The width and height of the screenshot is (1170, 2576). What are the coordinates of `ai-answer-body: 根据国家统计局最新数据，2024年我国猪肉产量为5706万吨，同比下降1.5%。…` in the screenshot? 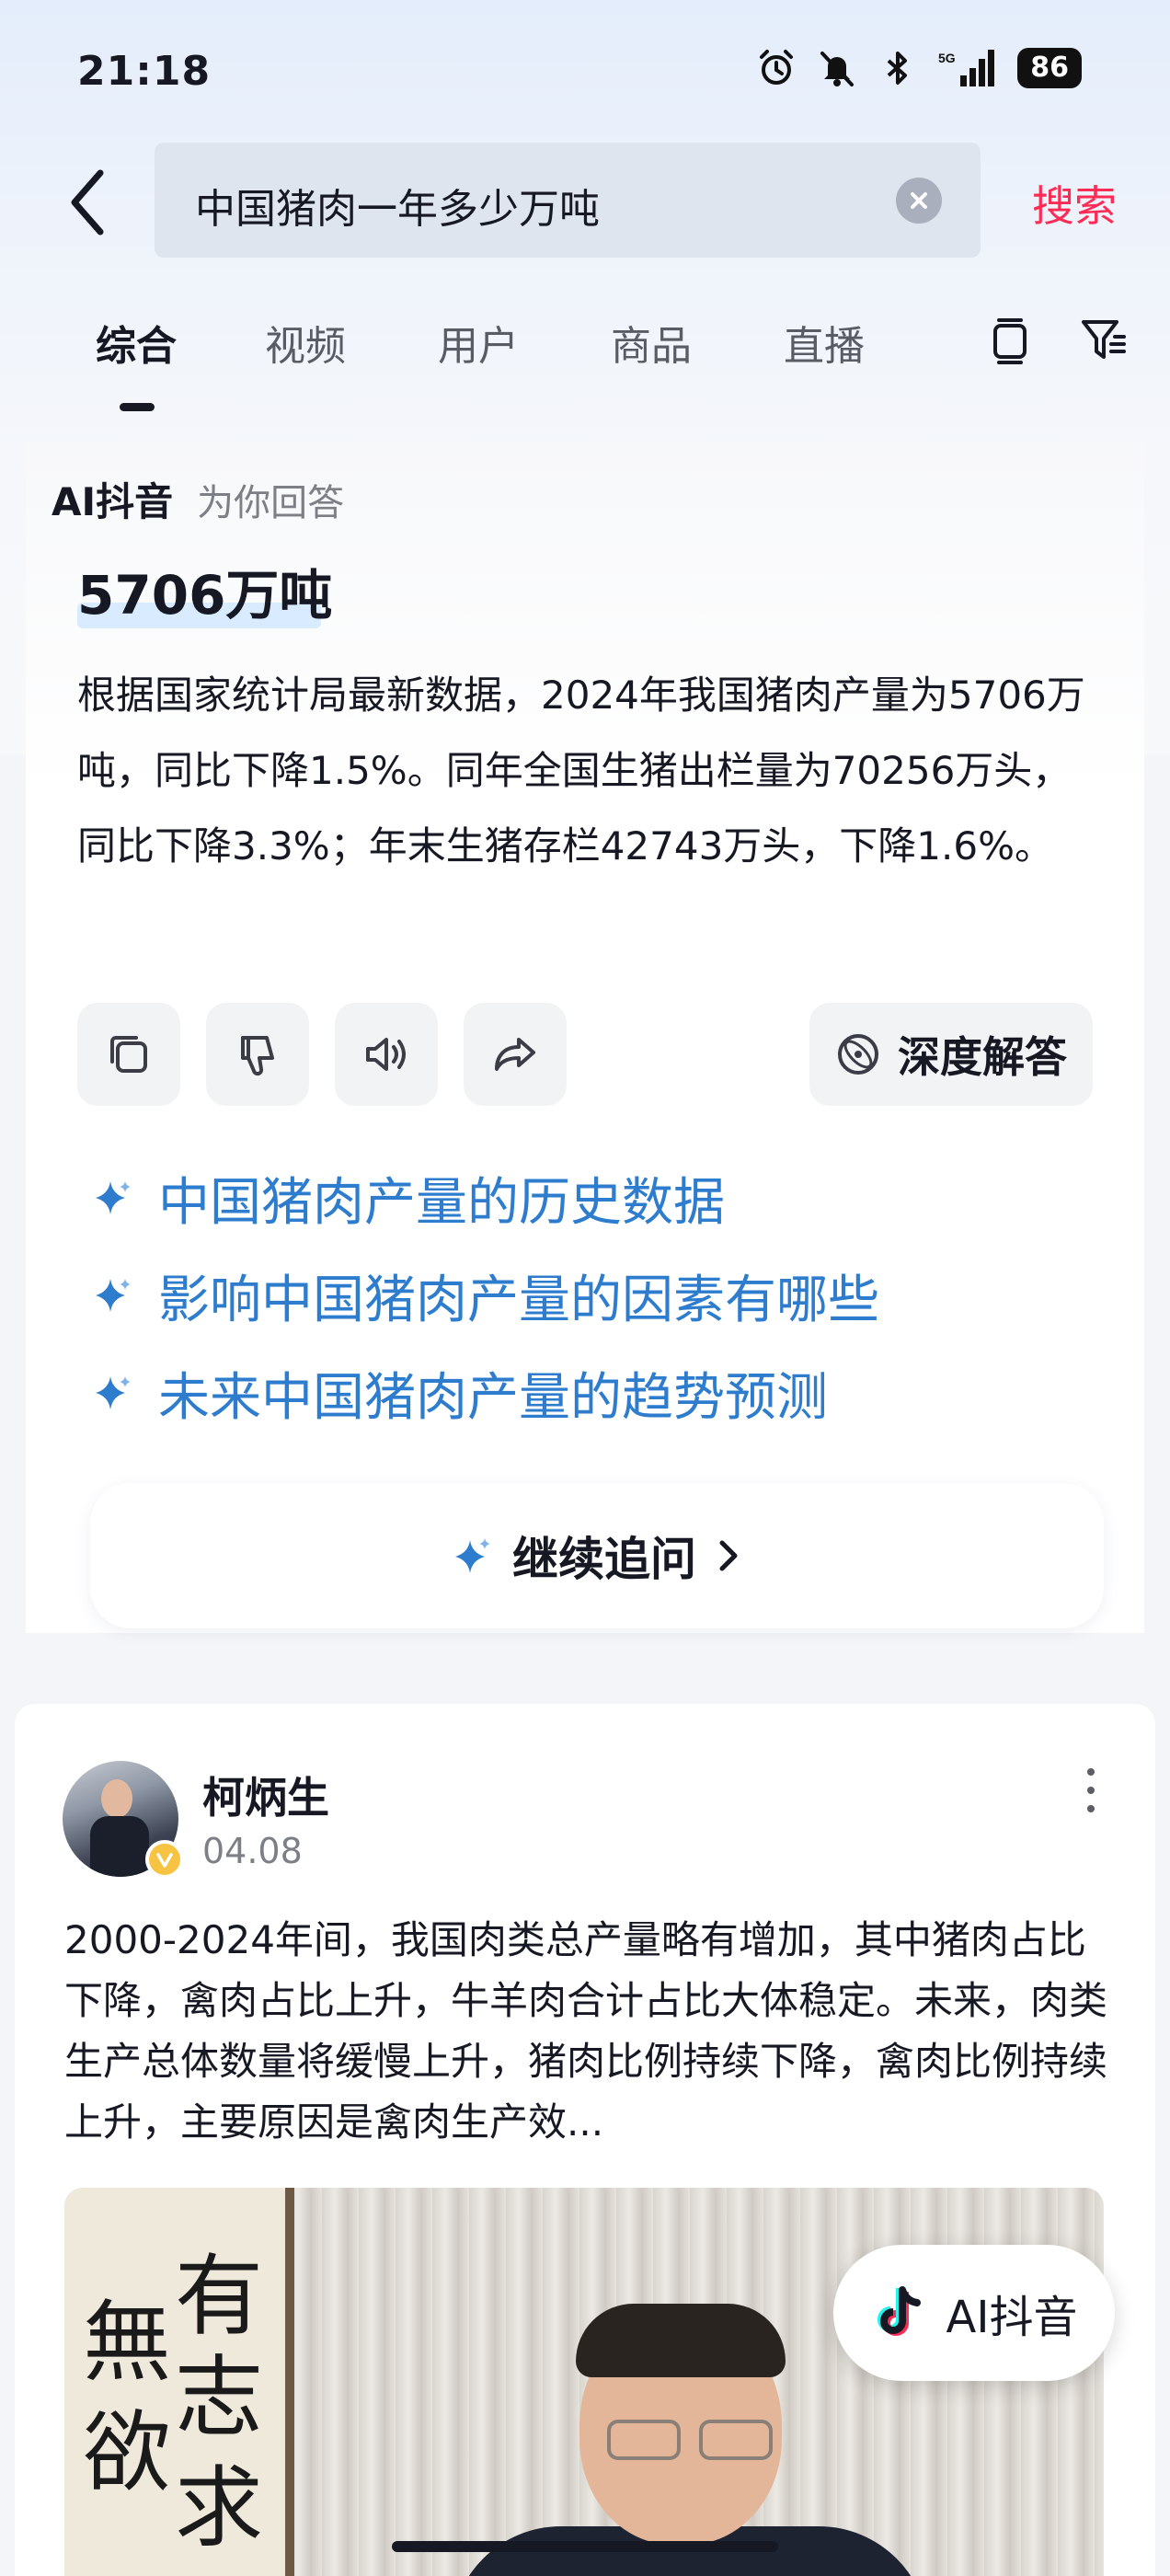 It's located at (581, 770).